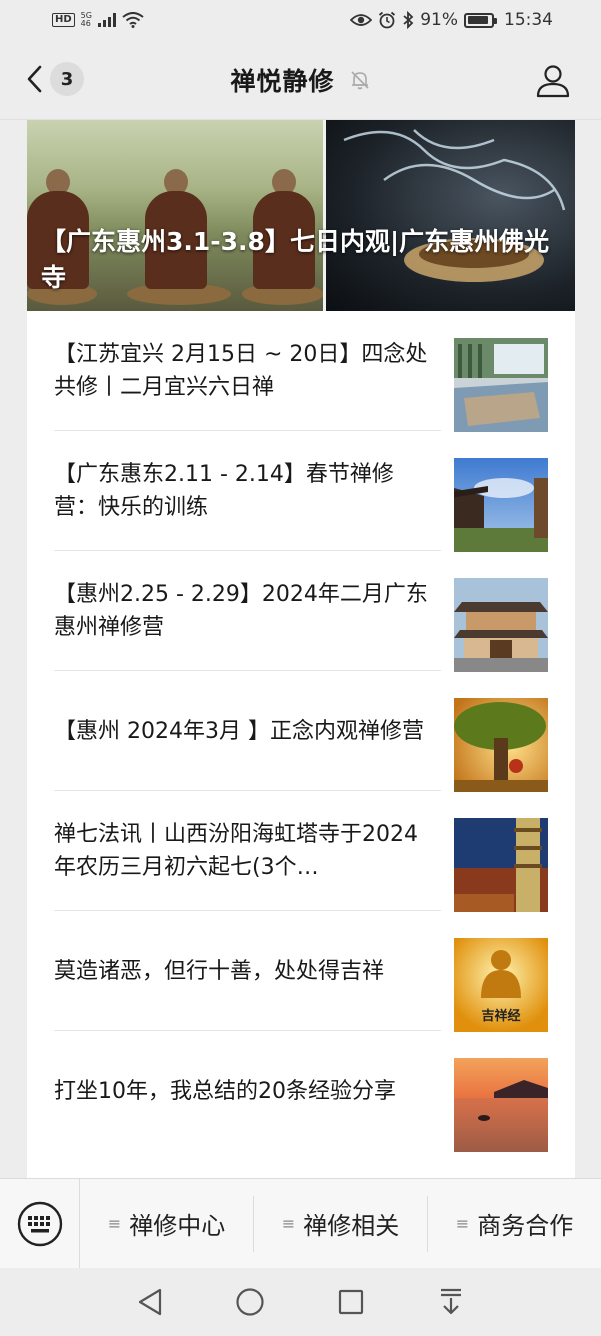  I want to click on profile-icon, so click(553, 80).